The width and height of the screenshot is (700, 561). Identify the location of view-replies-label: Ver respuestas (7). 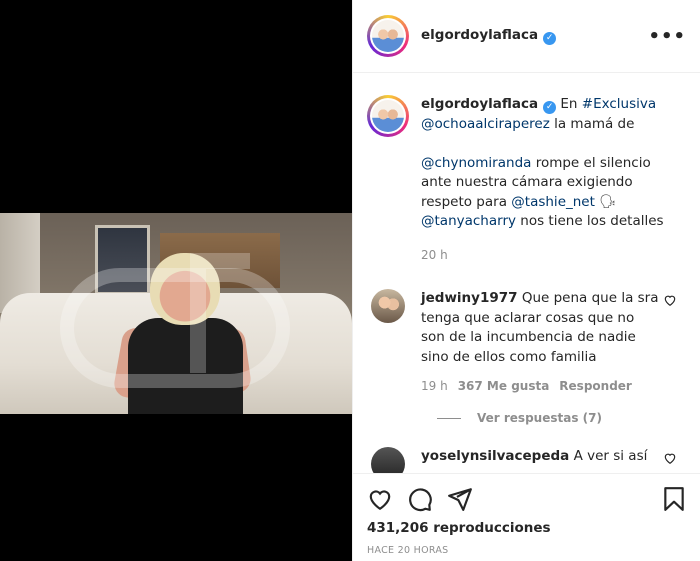
(539, 418).